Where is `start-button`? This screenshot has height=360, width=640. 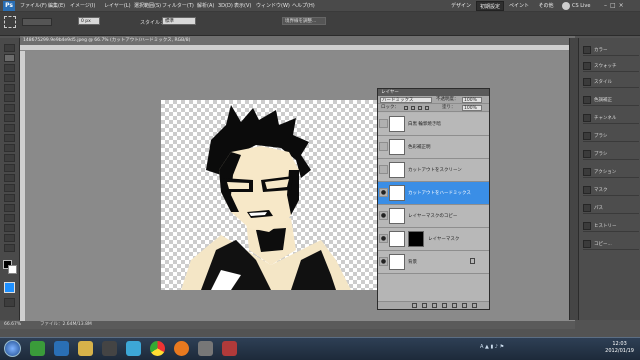
start-button is located at coordinates (12, 348).